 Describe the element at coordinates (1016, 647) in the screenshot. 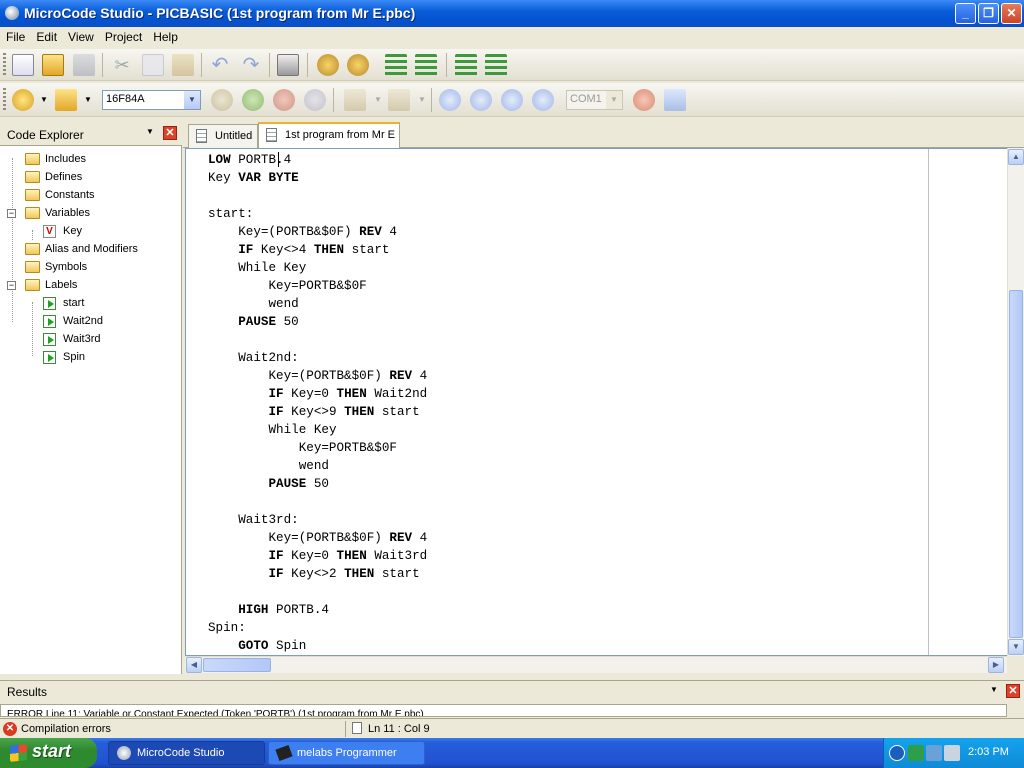

I see `scroll-down-icon: ▼` at that location.